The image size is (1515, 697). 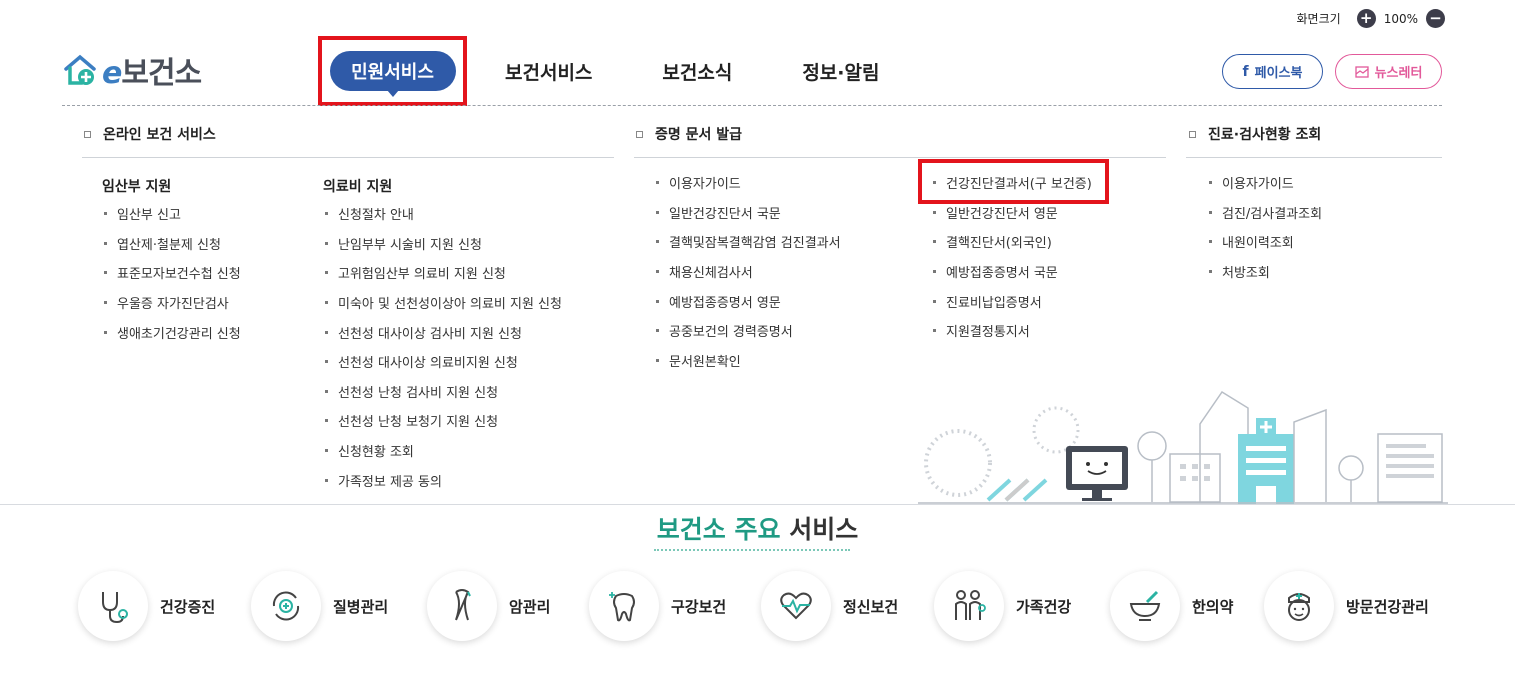 I want to click on menu-item: 선천성 대사이상 의료비지원 신청, so click(x=443, y=362).